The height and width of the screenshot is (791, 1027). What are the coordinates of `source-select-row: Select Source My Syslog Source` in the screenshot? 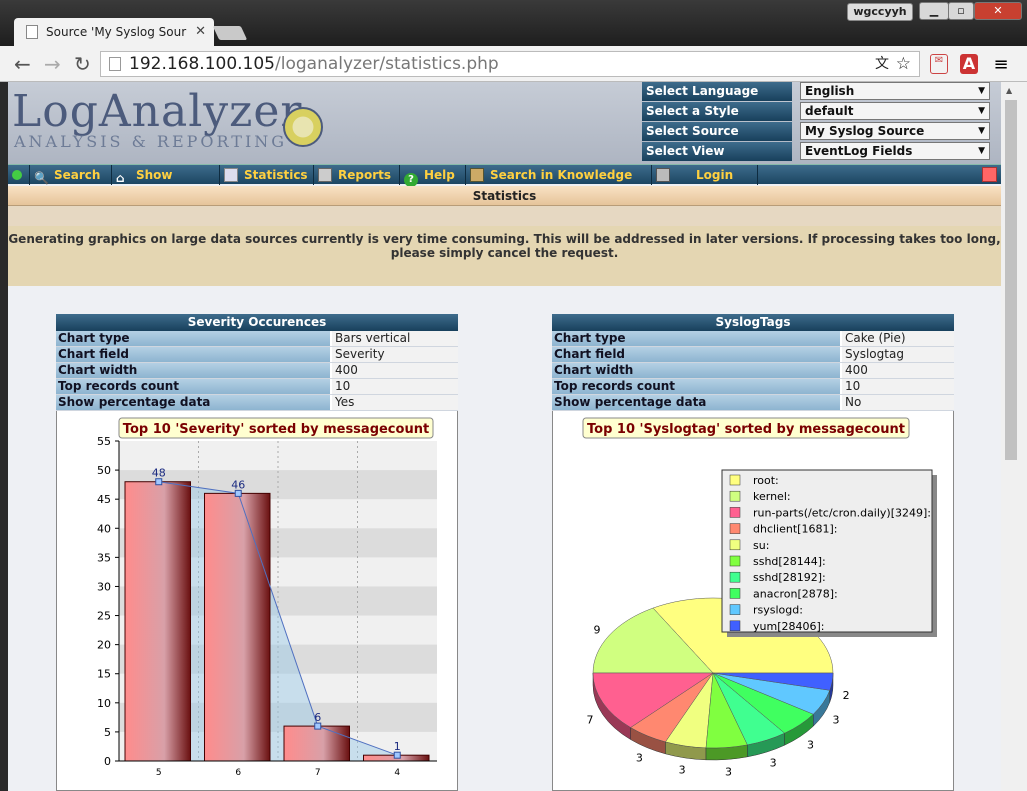 It's located at (817, 132).